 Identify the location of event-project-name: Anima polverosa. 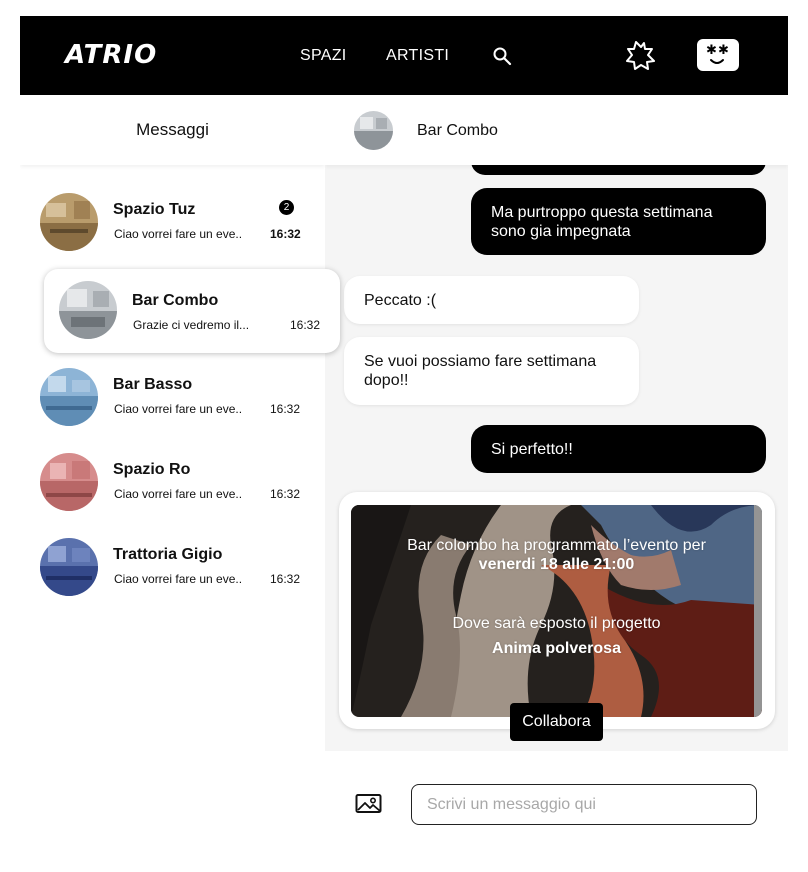
(556, 648).